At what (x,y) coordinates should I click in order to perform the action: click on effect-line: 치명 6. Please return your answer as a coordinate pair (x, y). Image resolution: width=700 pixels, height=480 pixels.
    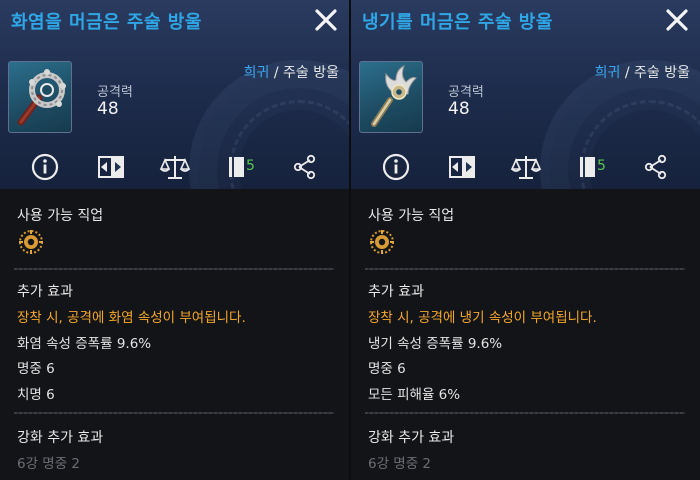
    Looking at the image, I should click on (36, 395).